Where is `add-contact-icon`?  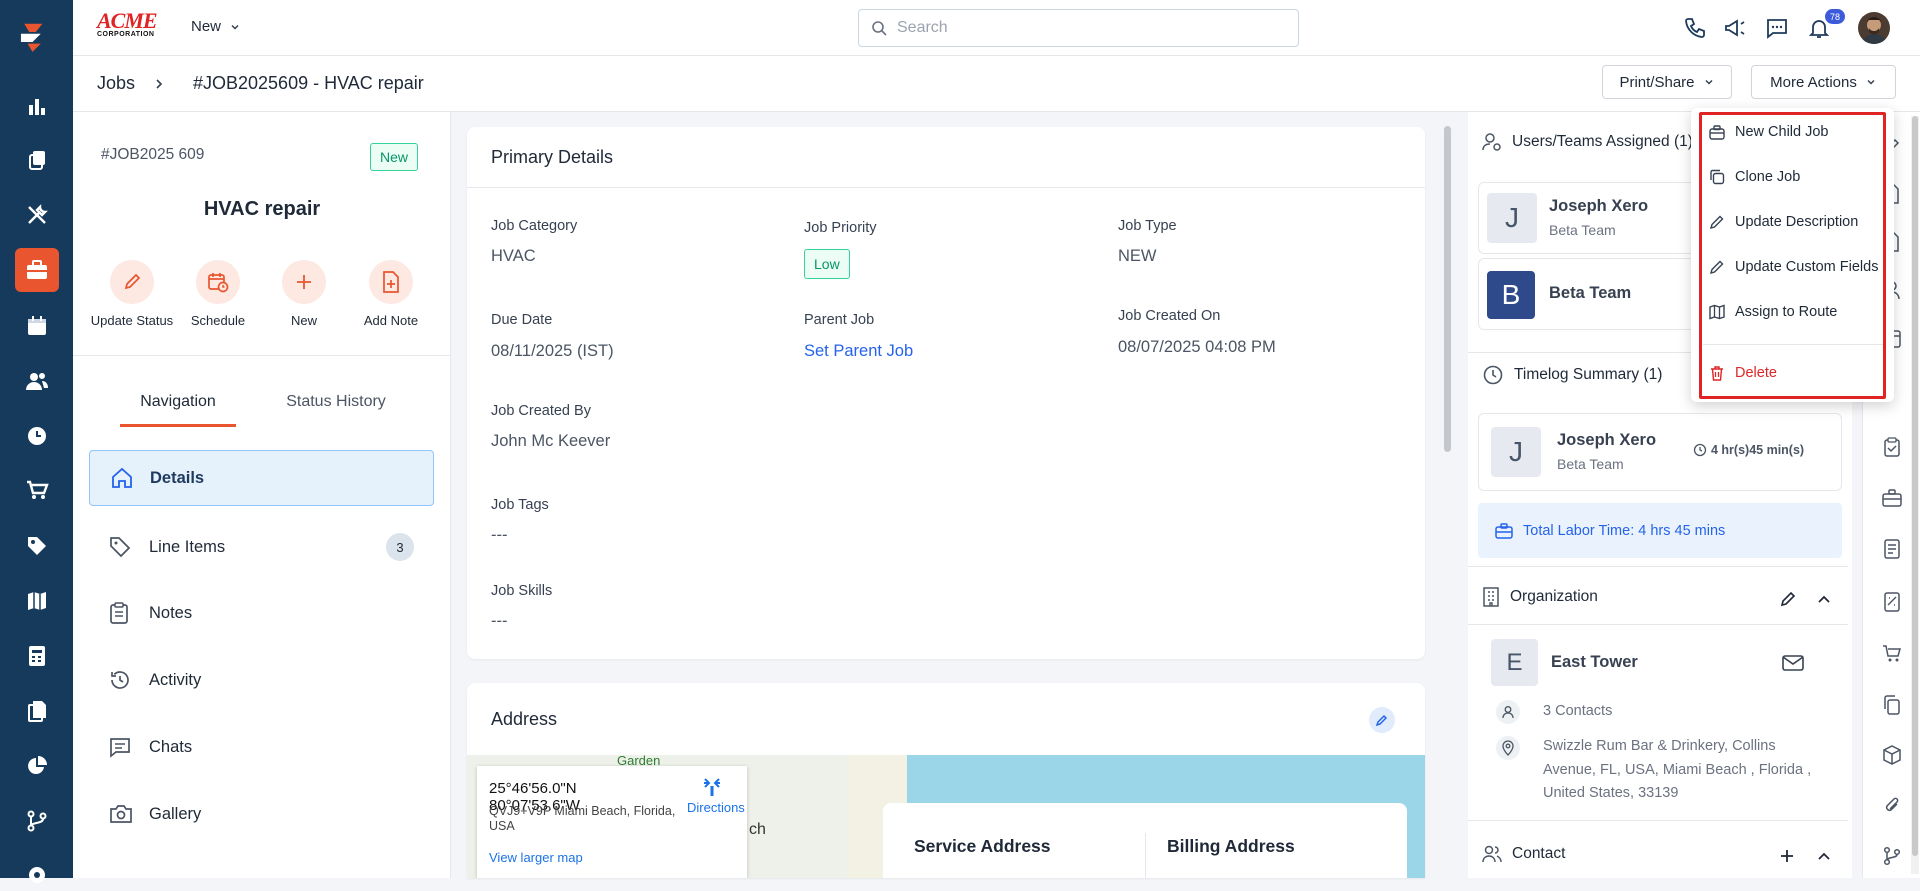 add-contact-icon is located at coordinates (1787, 856).